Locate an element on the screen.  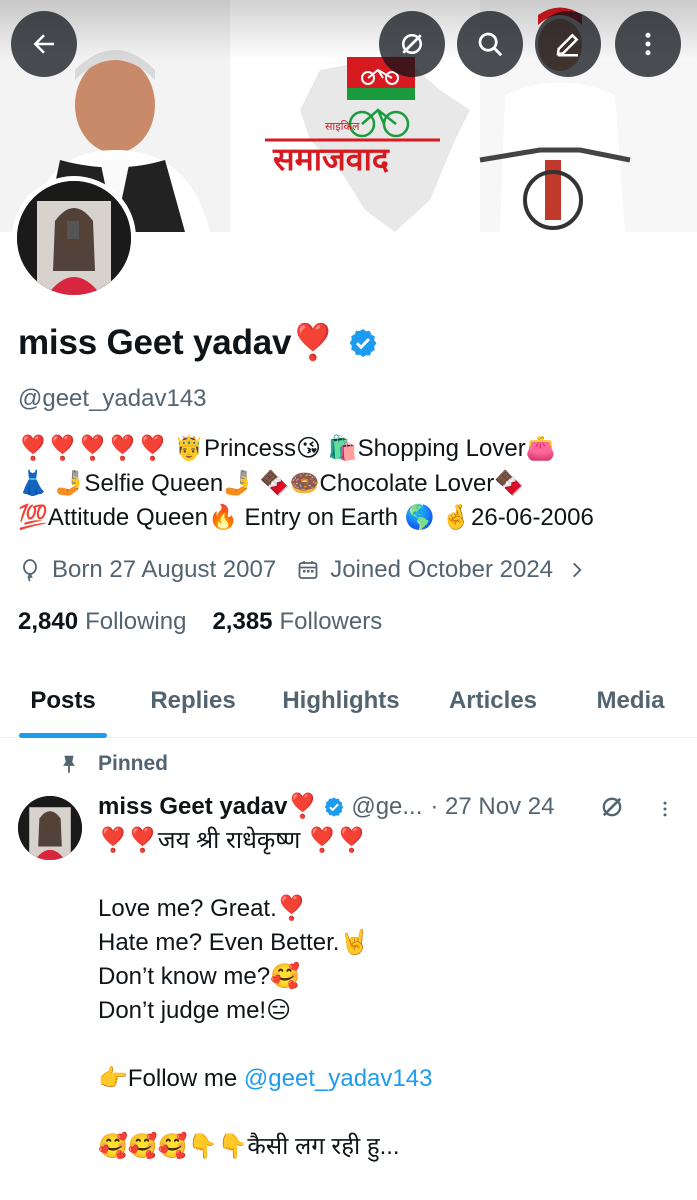
search-icon is located at coordinates (490, 44).